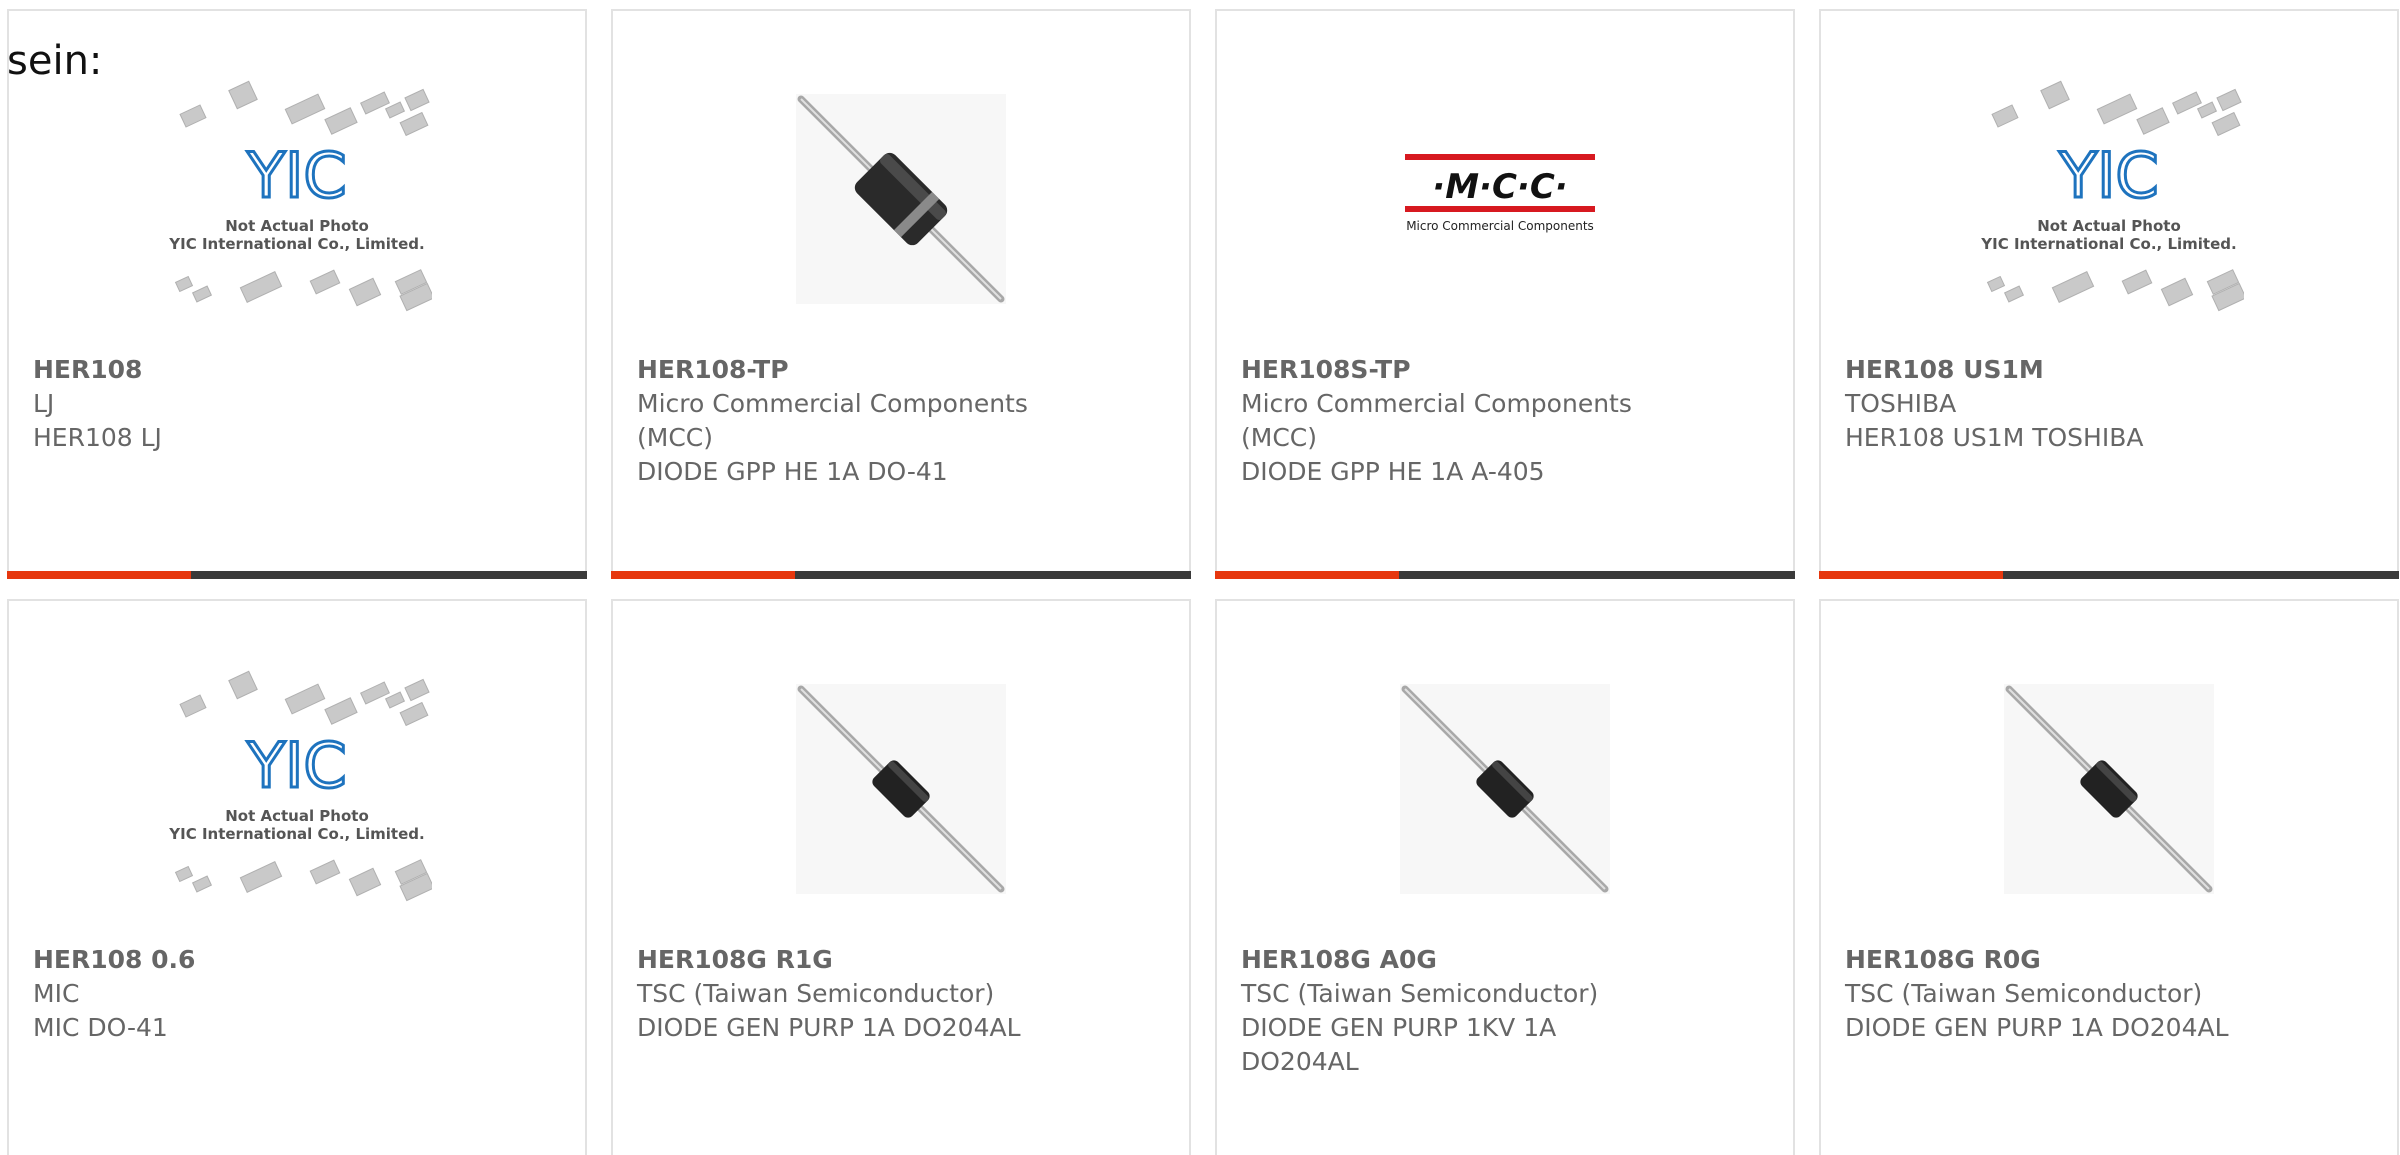  I want to click on mcc-logo-text: ·M·C·C·, so click(1499, 187).